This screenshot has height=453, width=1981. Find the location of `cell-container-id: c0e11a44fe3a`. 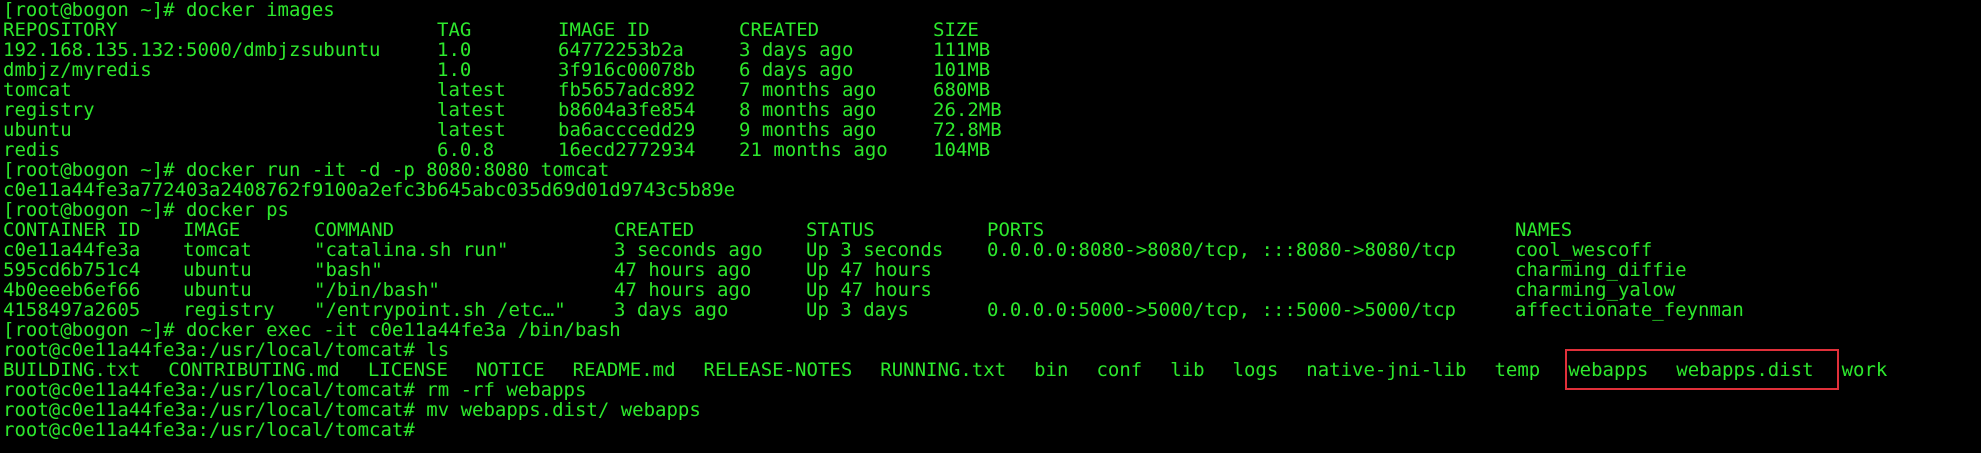

cell-container-id: c0e11a44fe3a is located at coordinates (72, 250).